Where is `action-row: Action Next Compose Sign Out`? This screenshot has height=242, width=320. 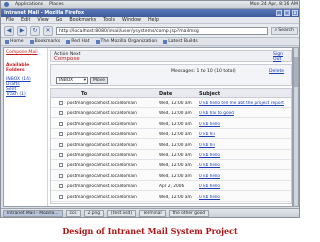 action-row: Action Next Compose Sign Out is located at coordinates (171, 56).